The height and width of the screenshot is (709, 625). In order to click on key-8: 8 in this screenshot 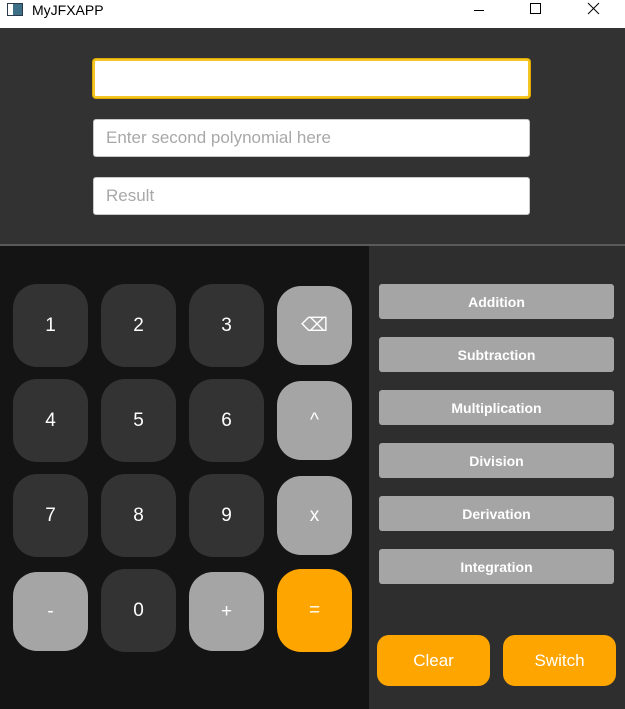, I will do `click(138, 515)`.